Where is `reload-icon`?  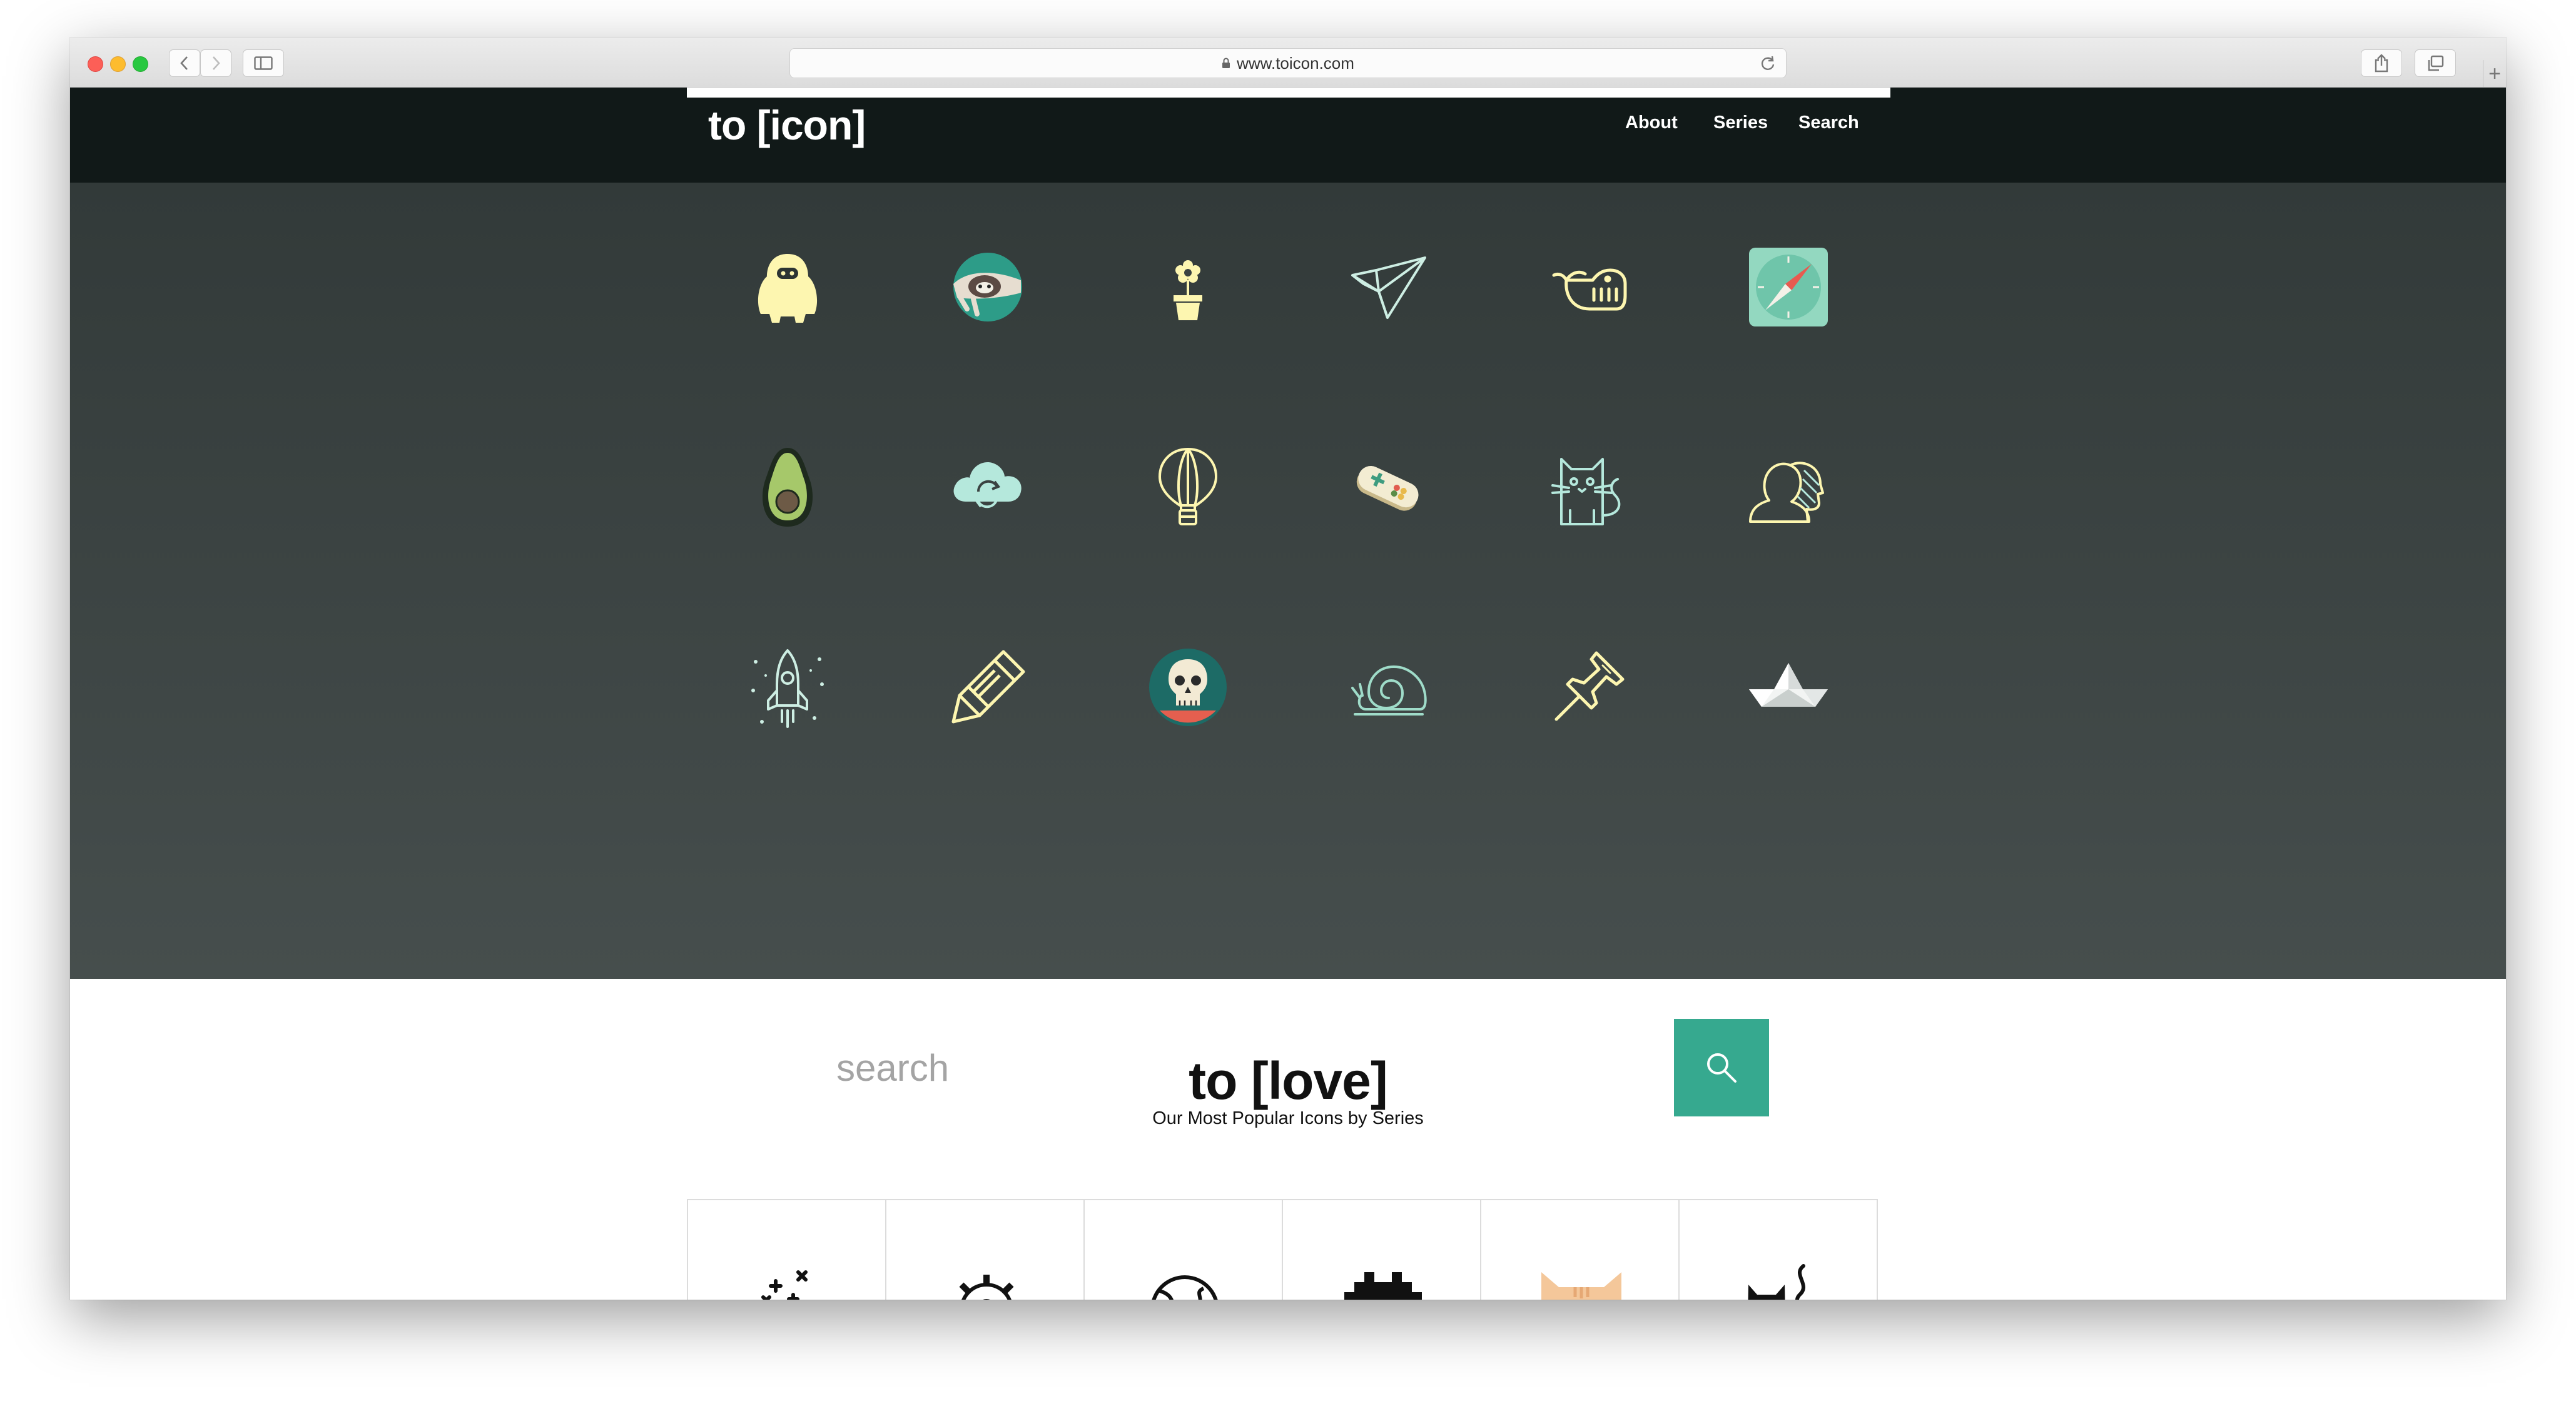 reload-icon is located at coordinates (1768, 63).